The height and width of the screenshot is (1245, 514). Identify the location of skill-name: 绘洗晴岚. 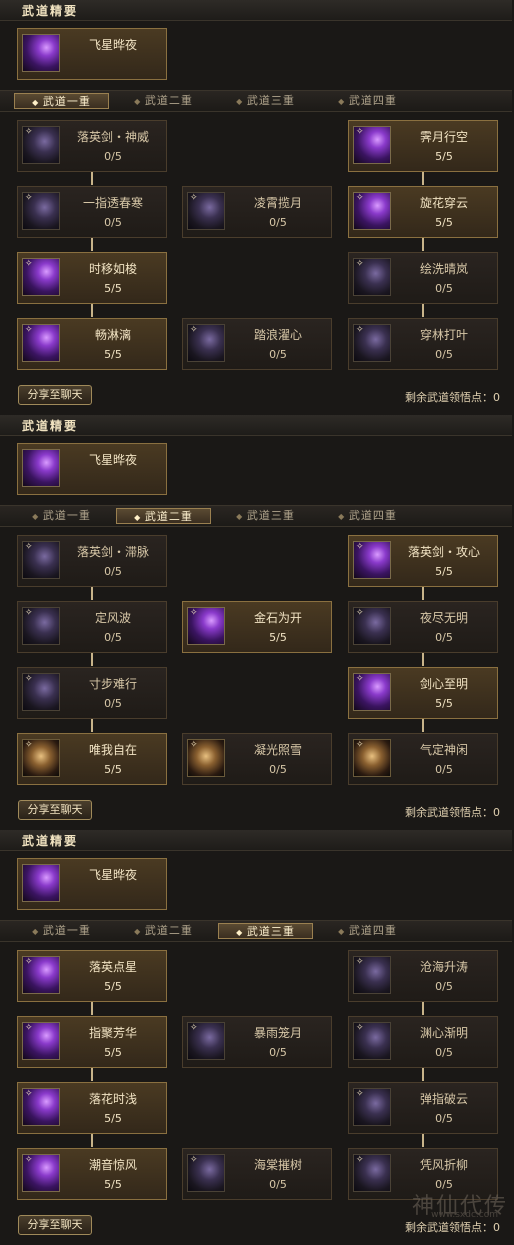
(443, 269).